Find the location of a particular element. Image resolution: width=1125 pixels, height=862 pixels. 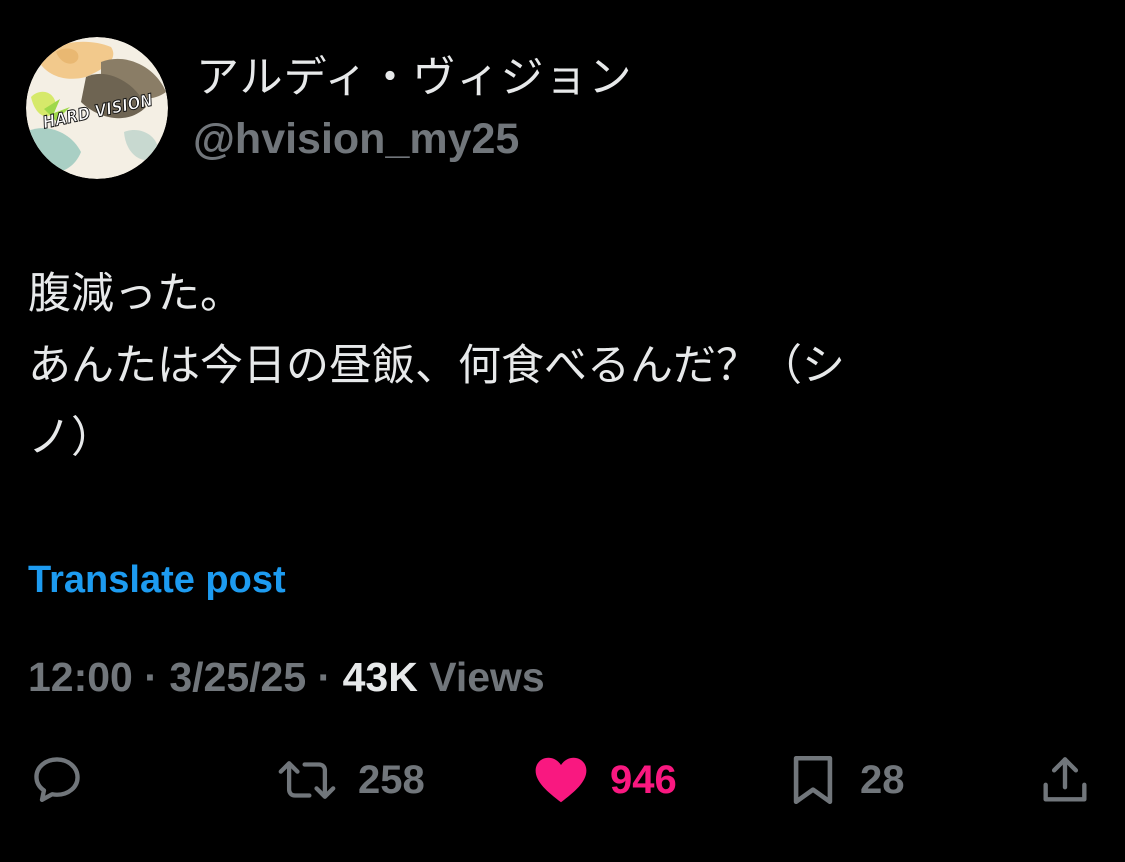

heart-icon is located at coordinates (561, 780).